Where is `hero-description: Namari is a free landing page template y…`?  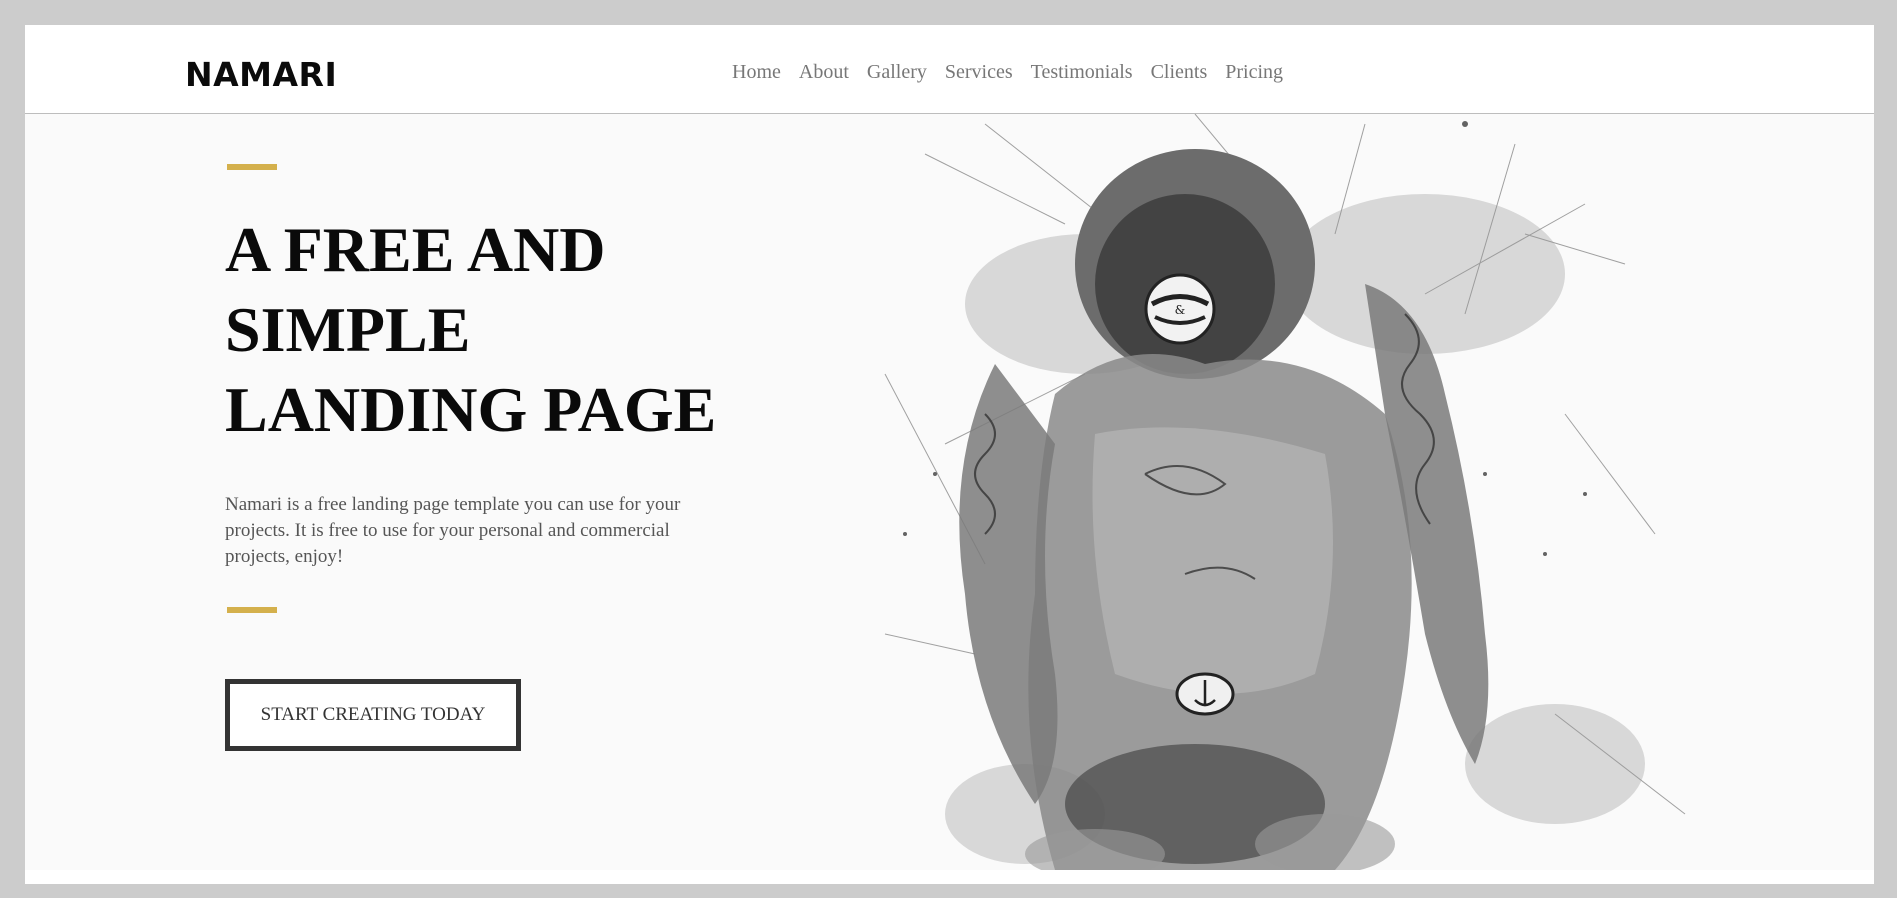 hero-description: Namari is a free landing page template y… is located at coordinates (453, 530).